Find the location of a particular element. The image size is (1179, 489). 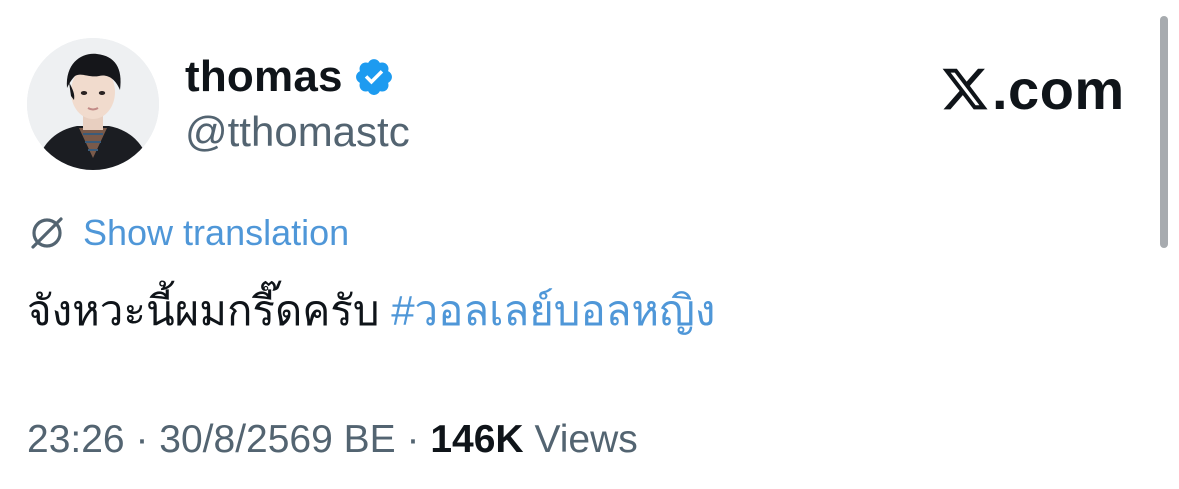

author-name-row: thomas is located at coordinates (290, 77).